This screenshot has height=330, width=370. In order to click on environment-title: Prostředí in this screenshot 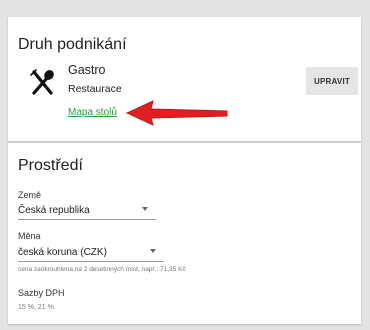, I will do `click(50, 165)`.